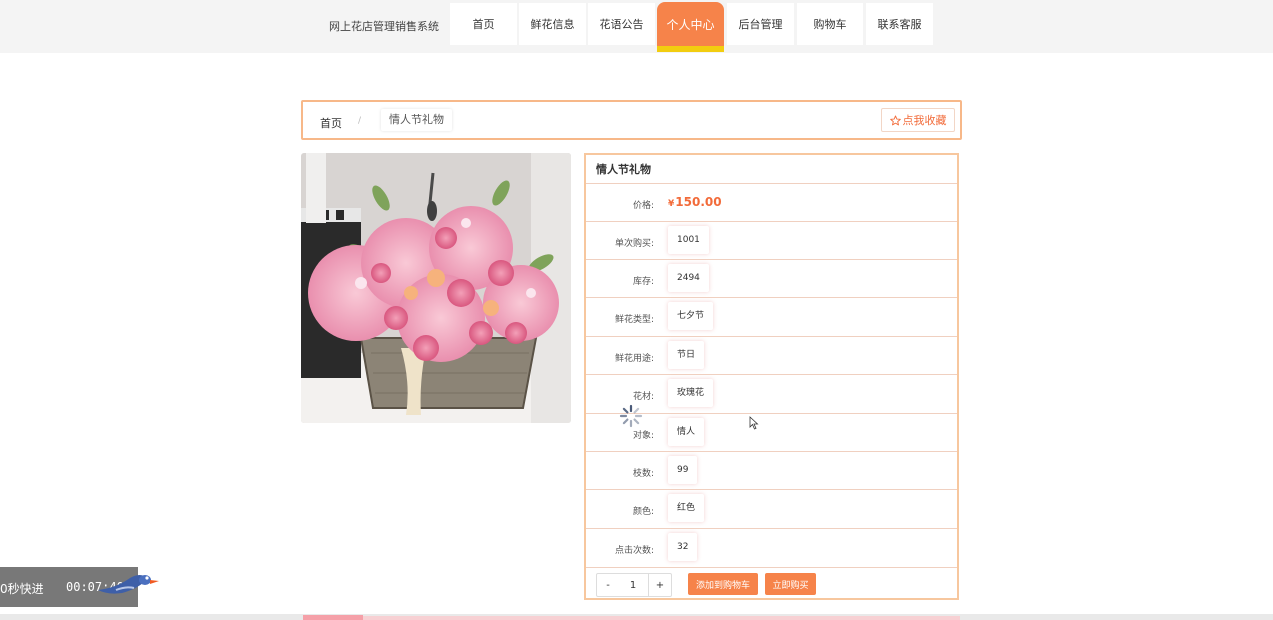 This screenshot has width=1273, height=620. I want to click on field-label: 花材:, so click(643, 397).